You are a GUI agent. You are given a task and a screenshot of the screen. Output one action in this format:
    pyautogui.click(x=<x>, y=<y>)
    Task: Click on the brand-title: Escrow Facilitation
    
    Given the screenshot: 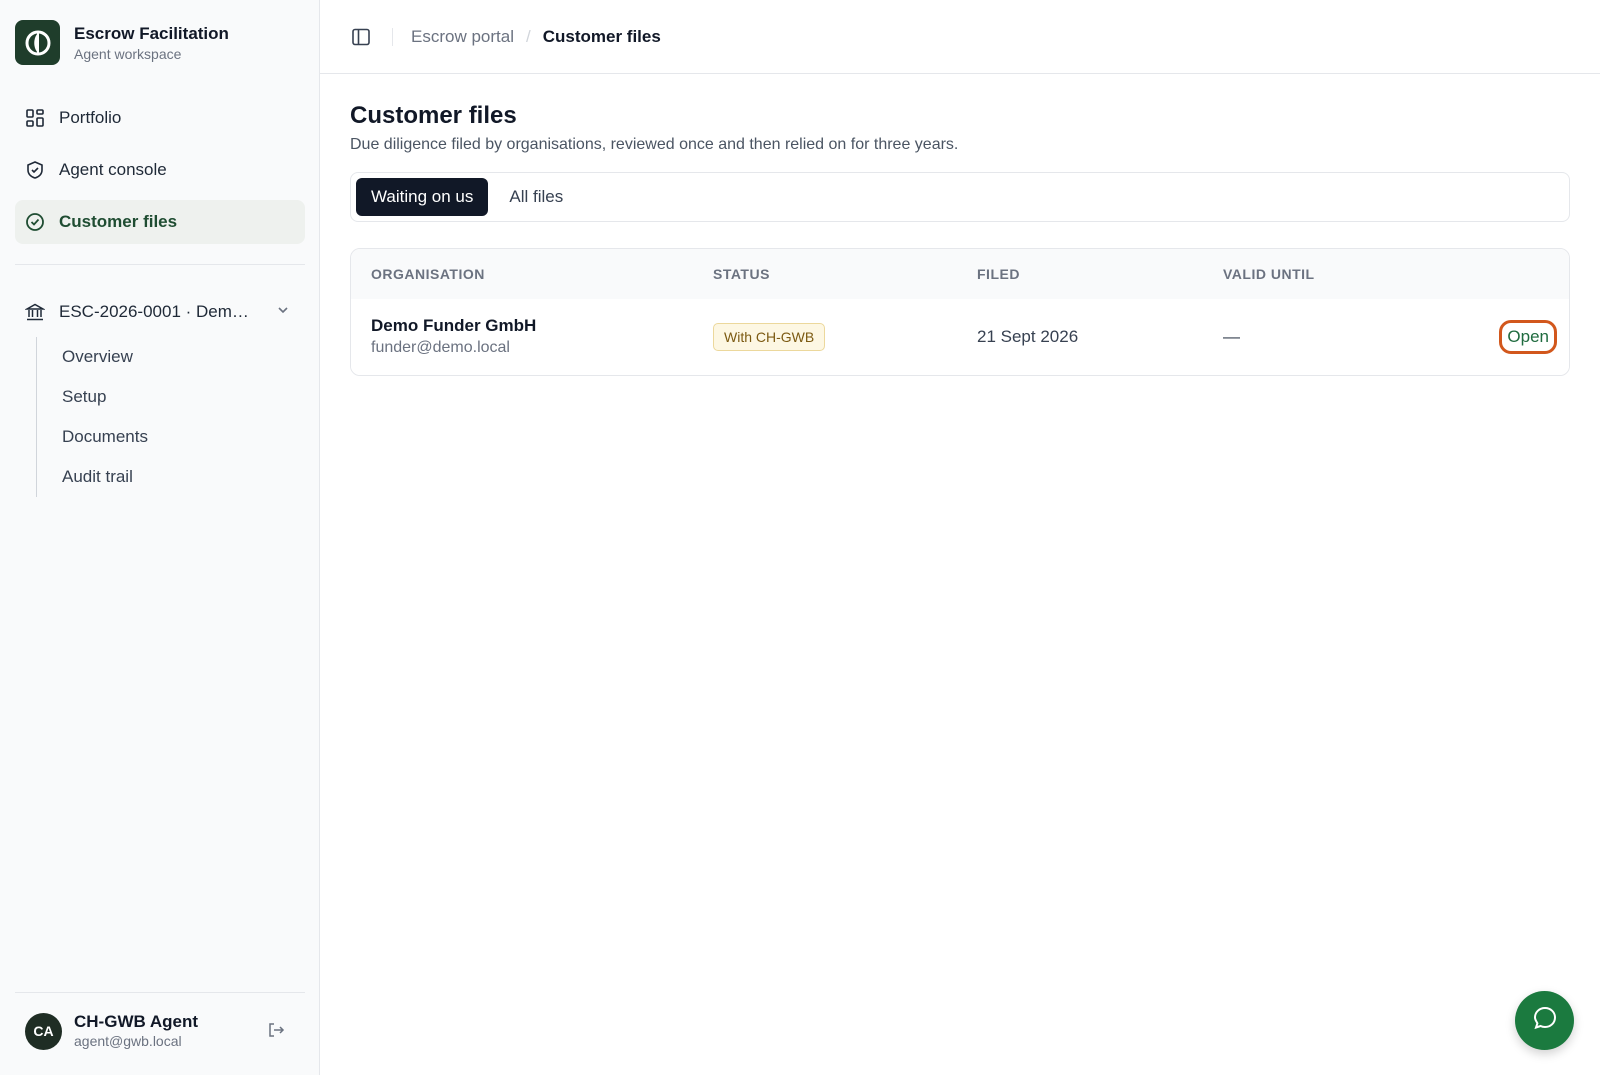 What is the action you would take?
    pyautogui.click(x=151, y=33)
    